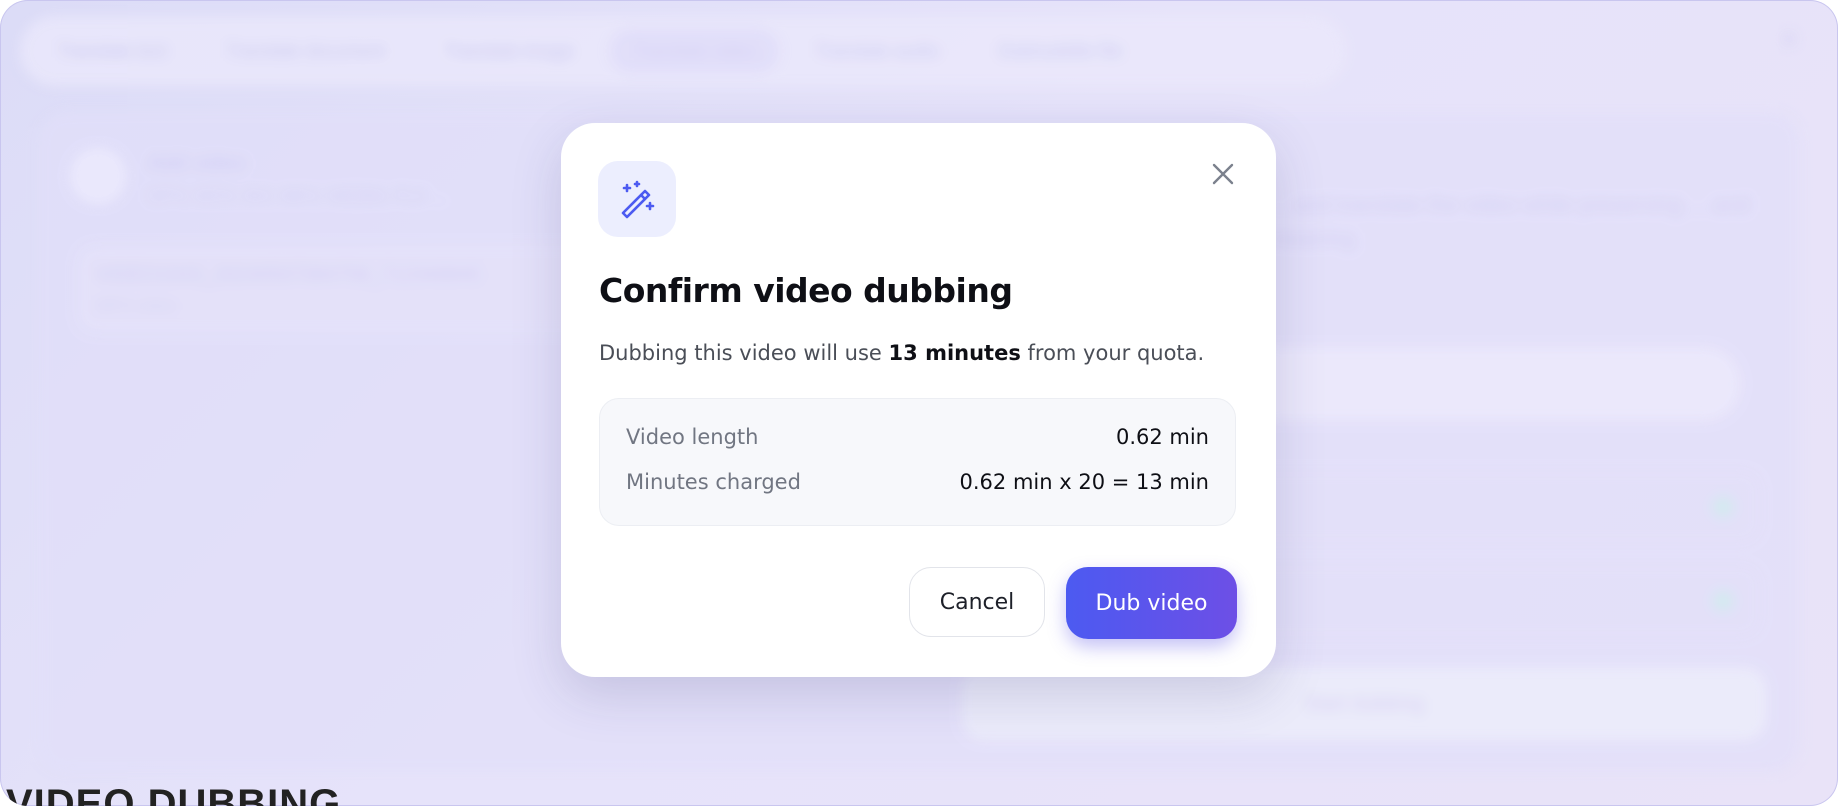 This screenshot has width=1838, height=806. What do you see at coordinates (98, 176) in the screenshot?
I see `upload-icon` at bounding box center [98, 176].